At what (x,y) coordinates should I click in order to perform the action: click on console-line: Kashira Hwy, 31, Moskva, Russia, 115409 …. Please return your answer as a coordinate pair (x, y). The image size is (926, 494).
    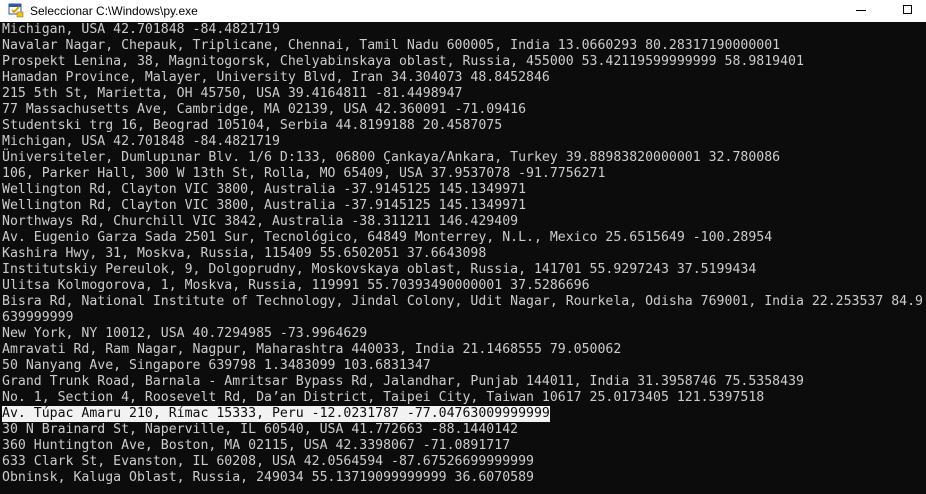
    Looking at the image, I should click on (244, 254).